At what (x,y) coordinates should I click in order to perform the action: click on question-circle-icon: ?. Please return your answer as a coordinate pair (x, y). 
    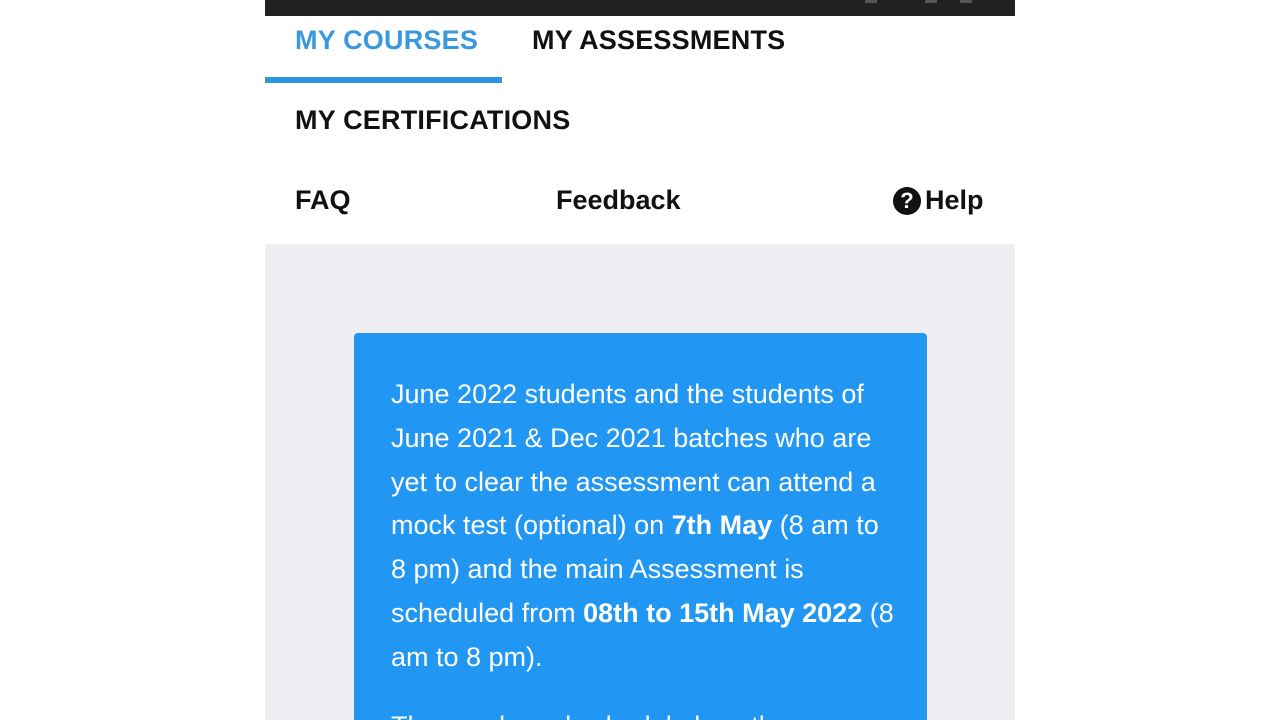
    Looking at the image, I should click on (907, 200).